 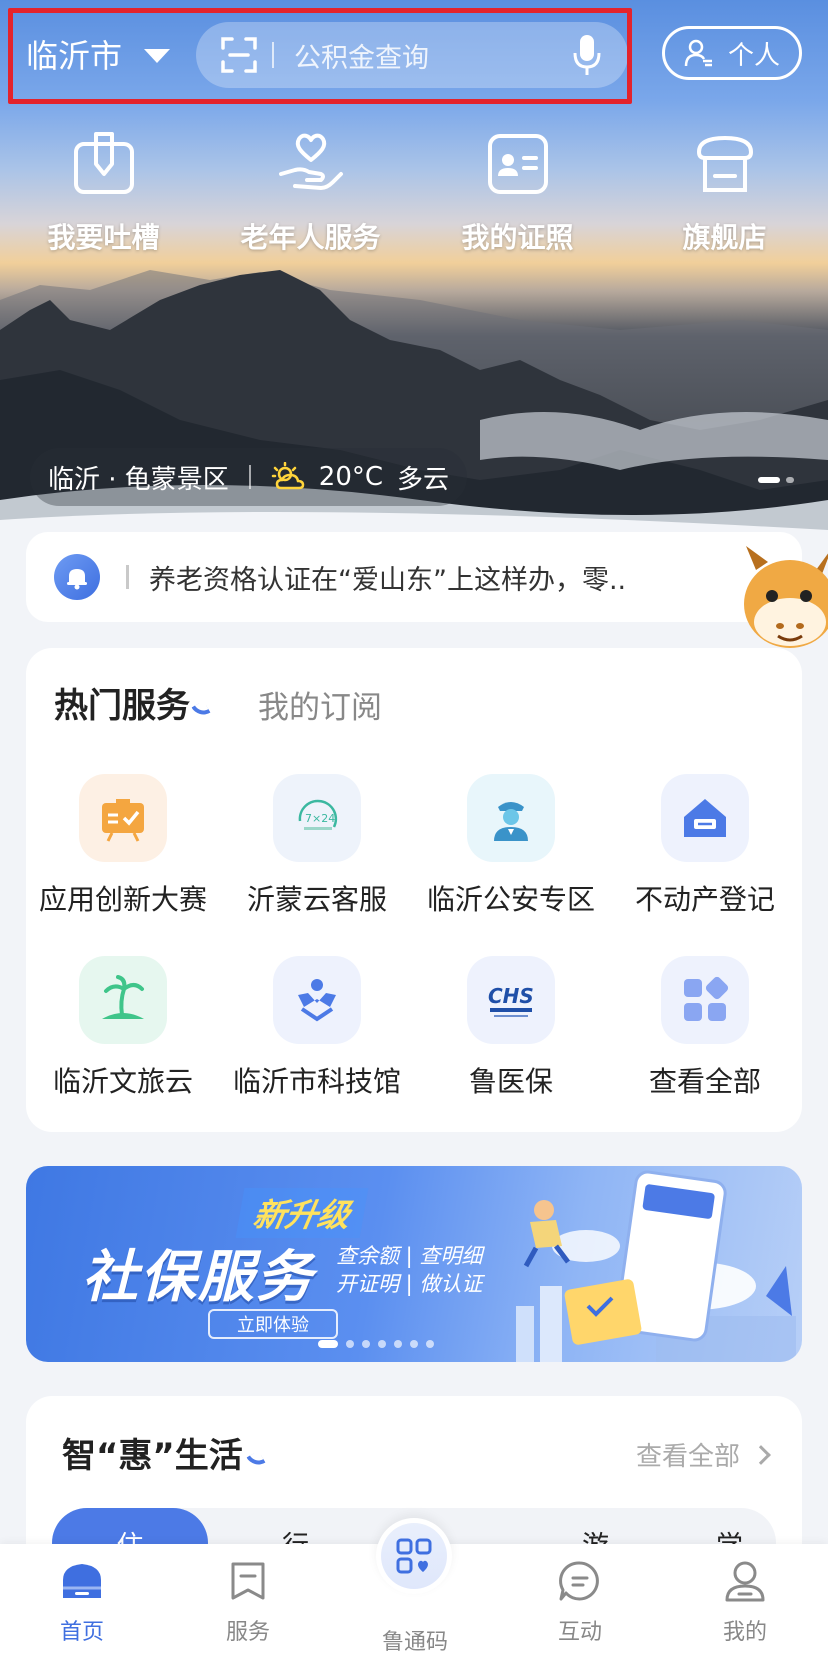 What do you see at coordinates (82, 1581) in the screenshot?
I see `home-icon` at bounding box center [82, 1581].